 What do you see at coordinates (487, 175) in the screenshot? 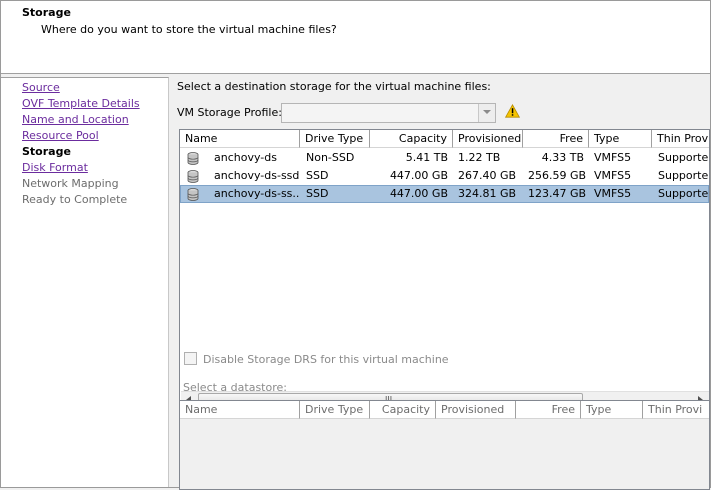
I see `cell-provisioned: 267.40 GB` at bounding box center [487, 175].